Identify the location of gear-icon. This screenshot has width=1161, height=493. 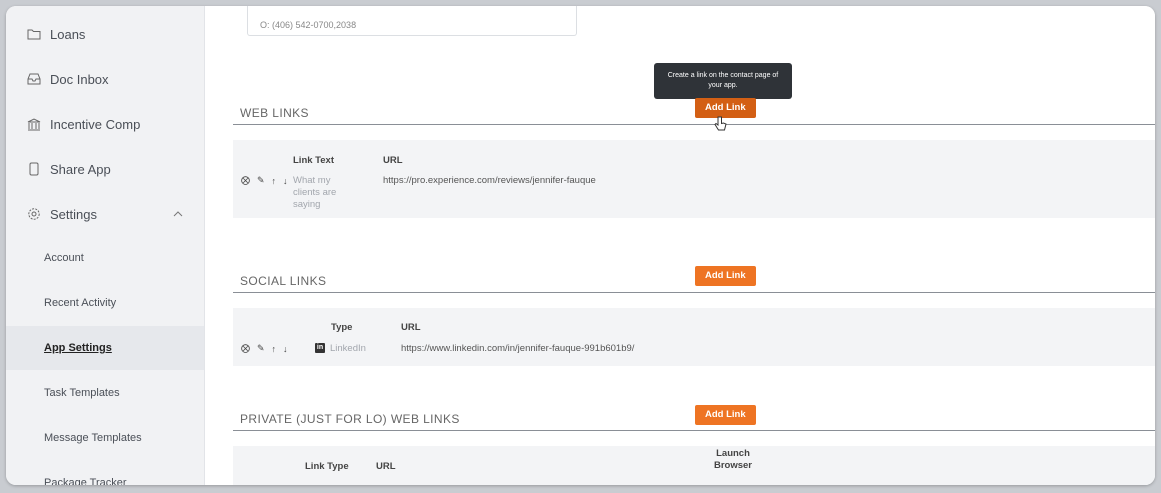
(34, 214).